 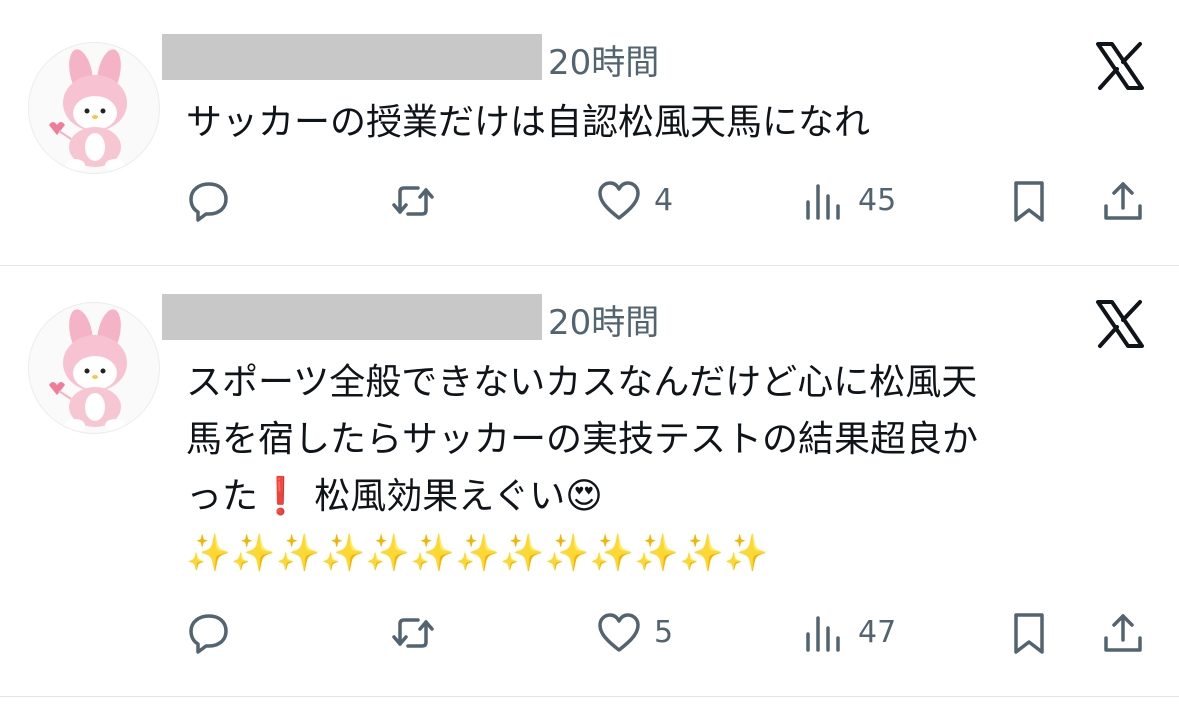 What do you see at coordinates (664, 200) in the screenshot?
I see `like-count: 4` at bounding box center [664, 200].